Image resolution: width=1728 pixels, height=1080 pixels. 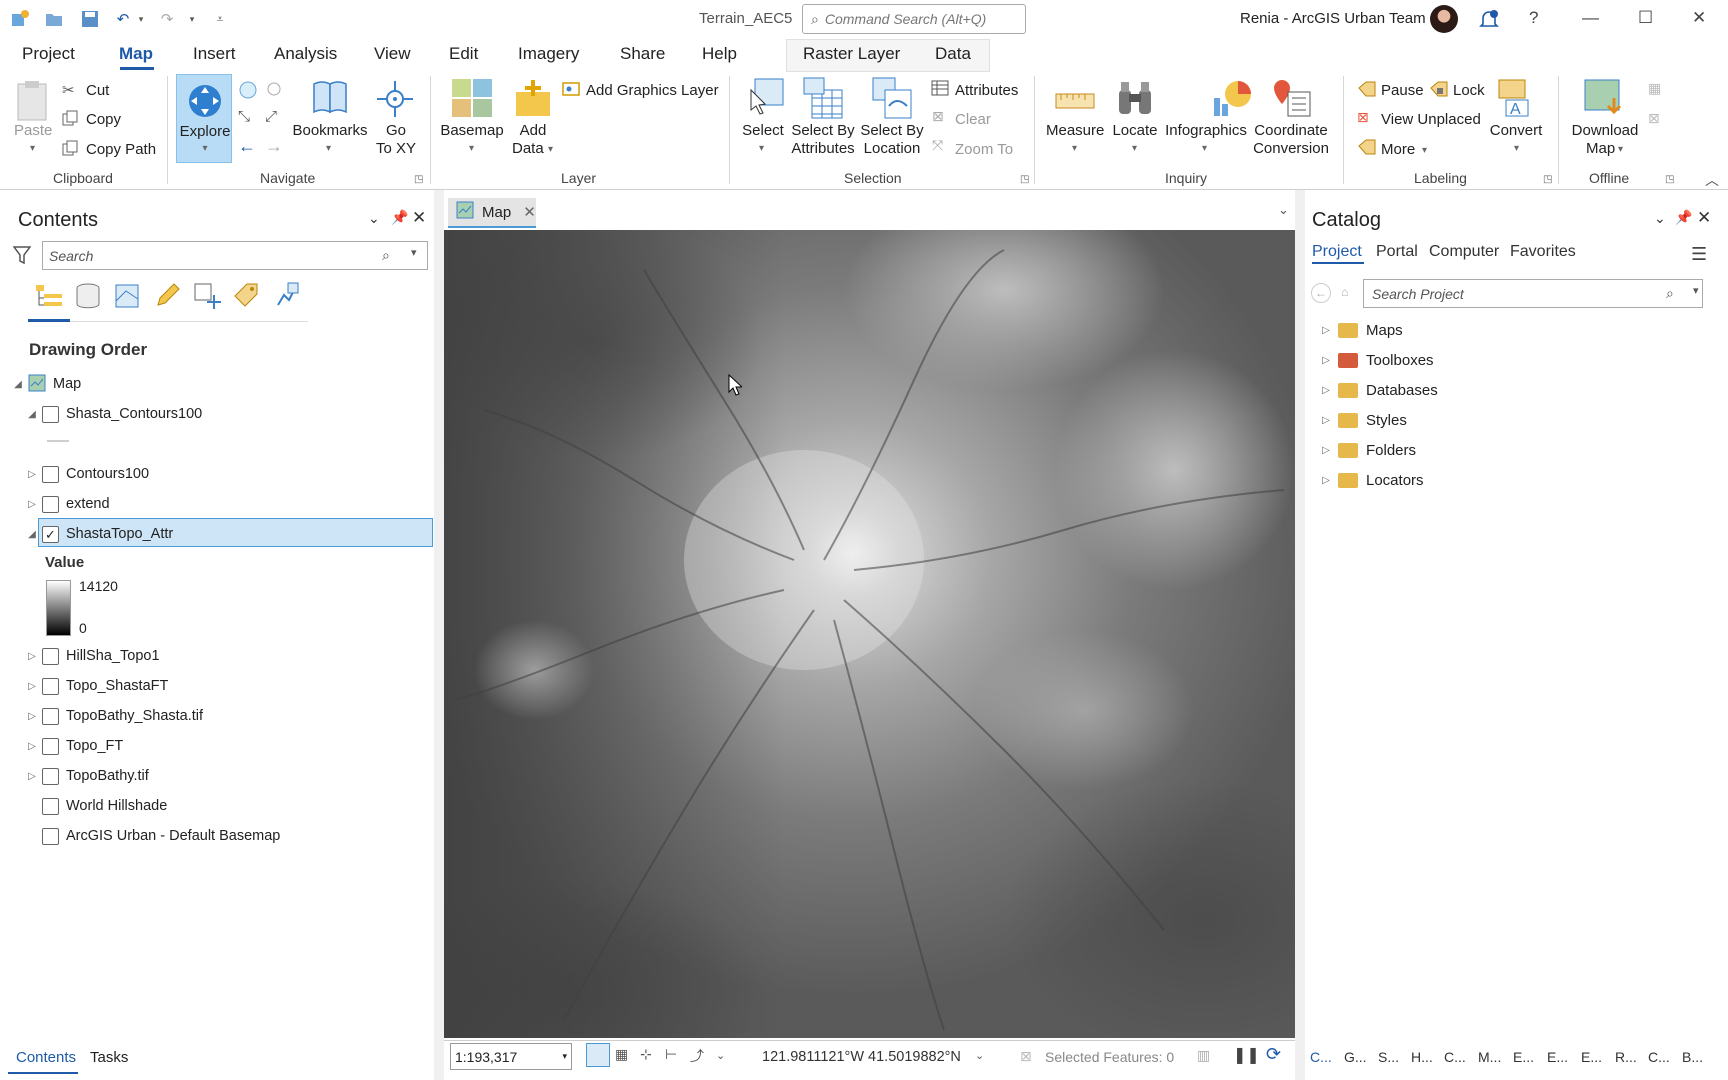 What do you see at coordinates (74, 746) in the screenshot?
I see `layer-row: ▷ Topo_FT` at bounding box center [74, 746].